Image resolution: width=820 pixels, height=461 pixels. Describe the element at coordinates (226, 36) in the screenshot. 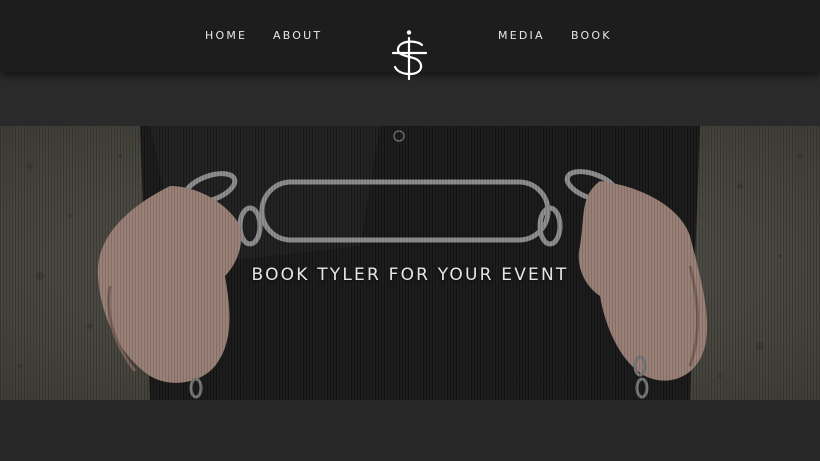

I see `nav-home-link: HOME` at that location.